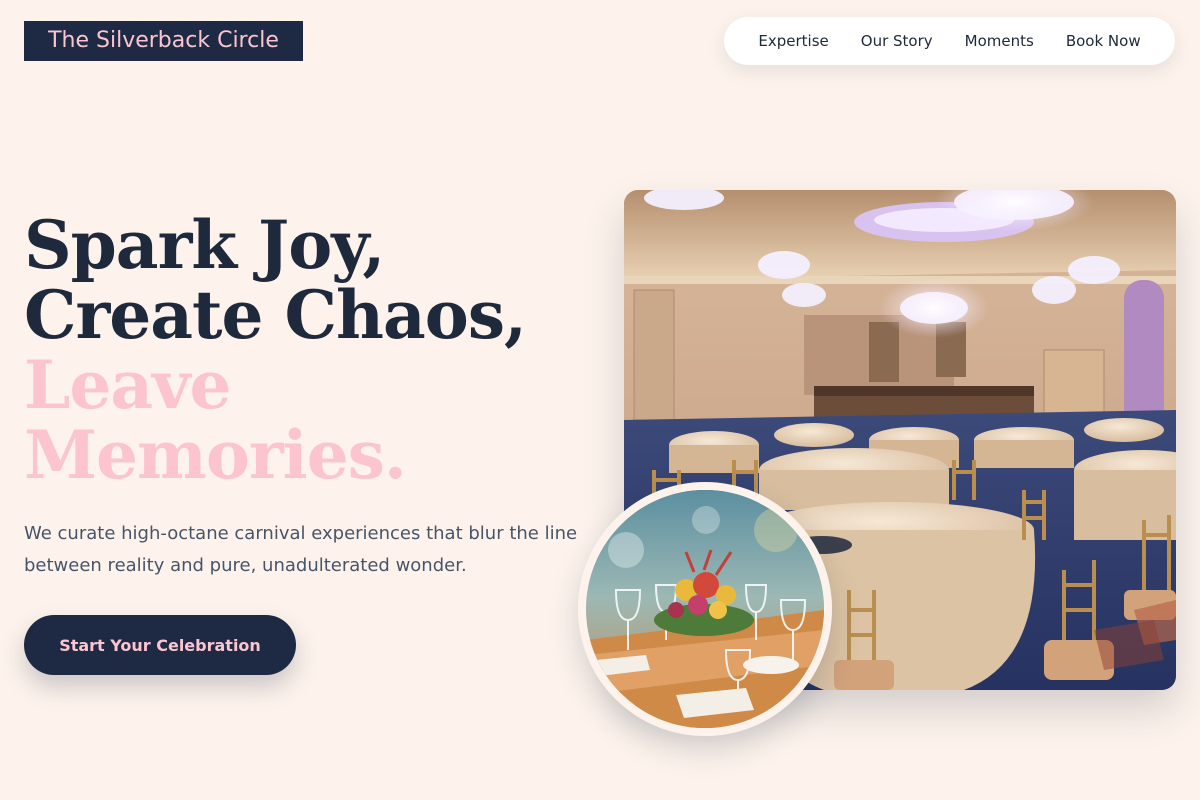  Describe the element at coordinates (128, 385) in the screenshot. I see `headline-line-3: Leave` at that location.